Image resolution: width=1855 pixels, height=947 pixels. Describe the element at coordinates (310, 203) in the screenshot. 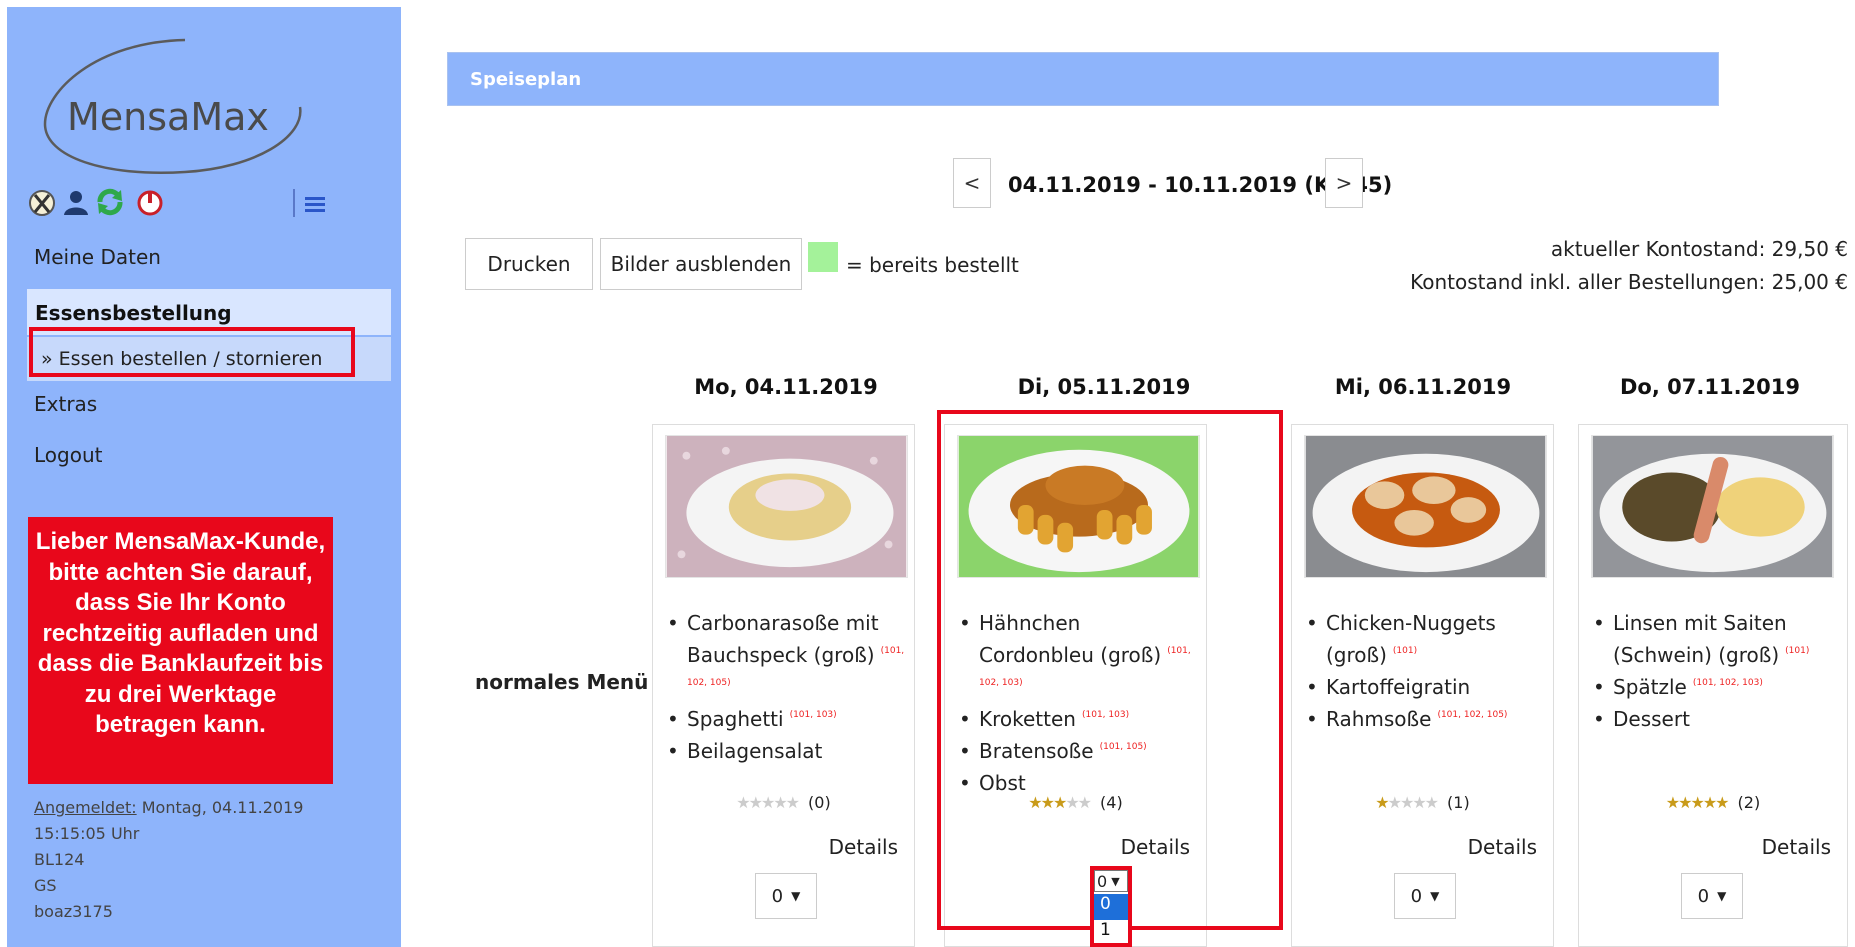

I see `menu-icon` at that location.